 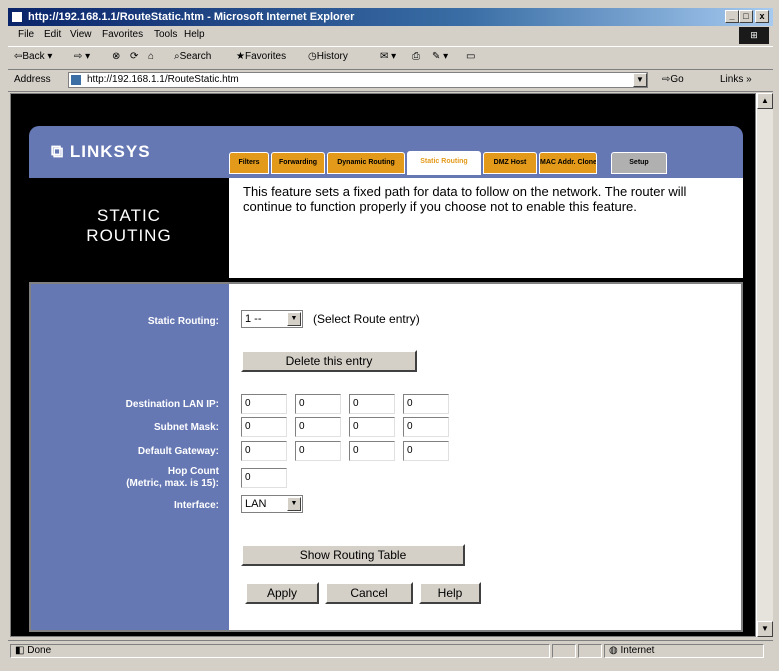 What do you see at coordinates (101, 151) in the screenshot?
I see `linksys-logo: ⧉ LINKSYS` at bounding box center [101, 151].